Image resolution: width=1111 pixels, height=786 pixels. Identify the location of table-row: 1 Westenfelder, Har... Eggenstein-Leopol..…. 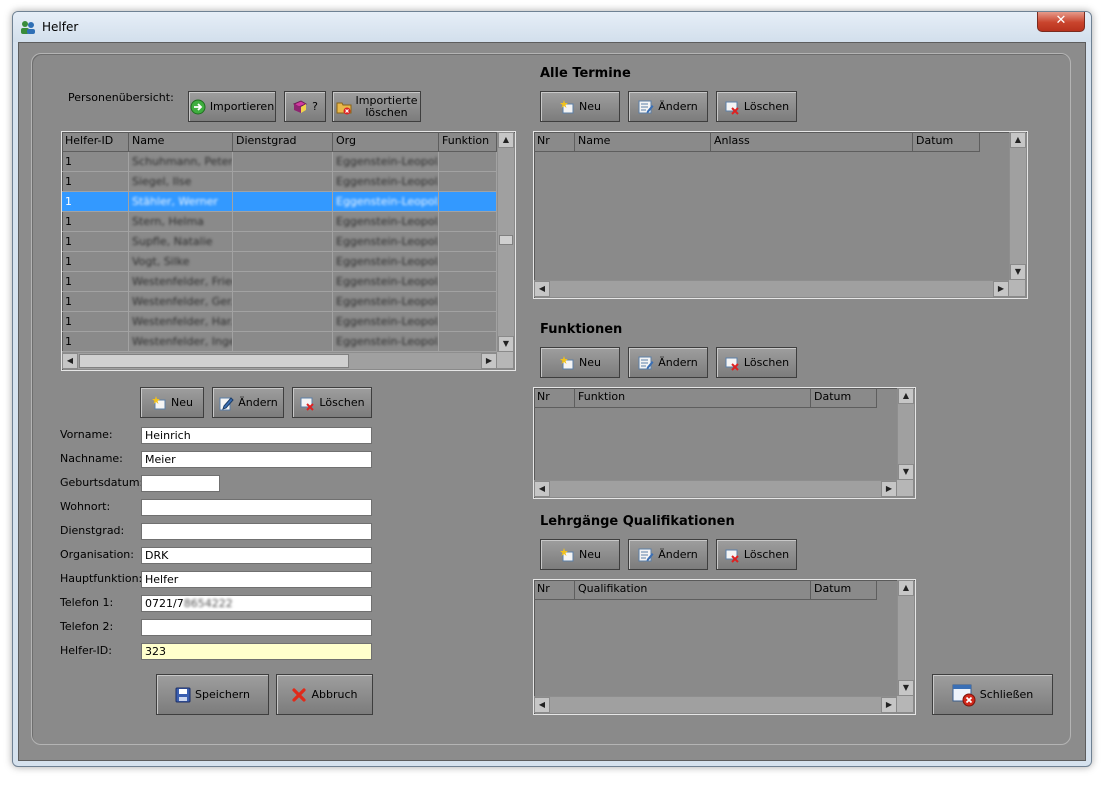
(279, 322).